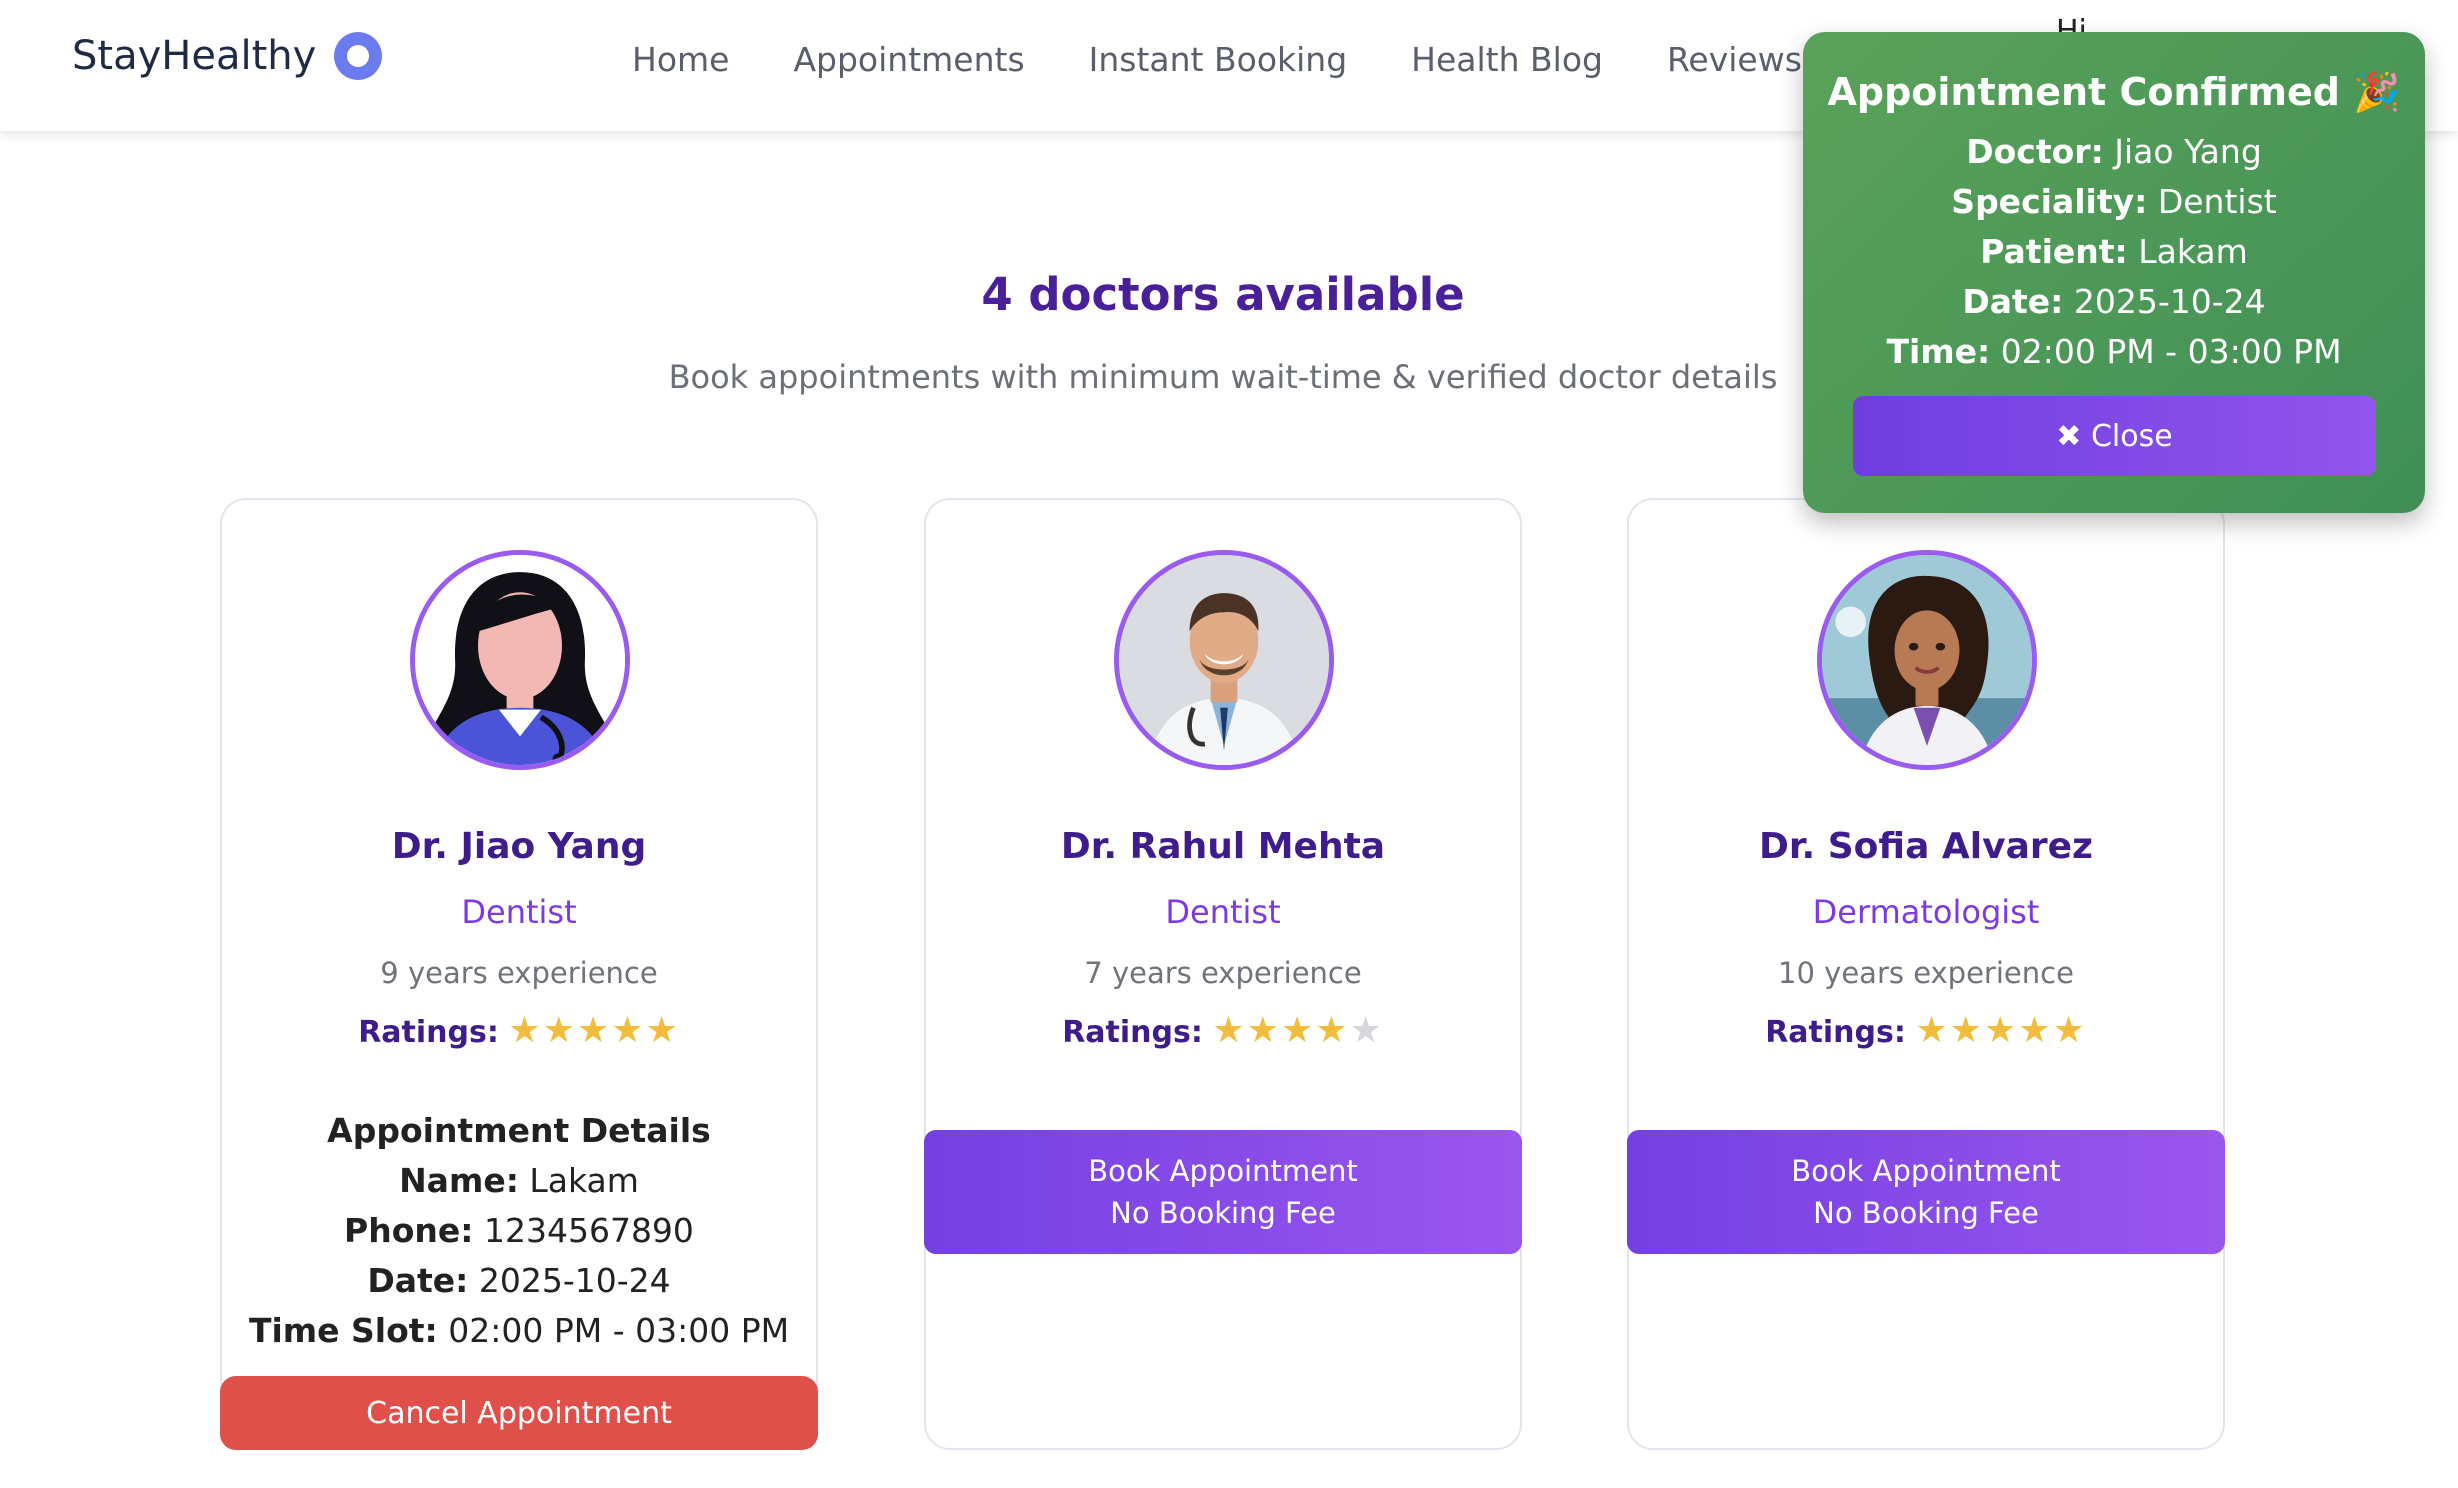  I want to click on appointment-details-title: Appointment Details, so click(519, 1130).